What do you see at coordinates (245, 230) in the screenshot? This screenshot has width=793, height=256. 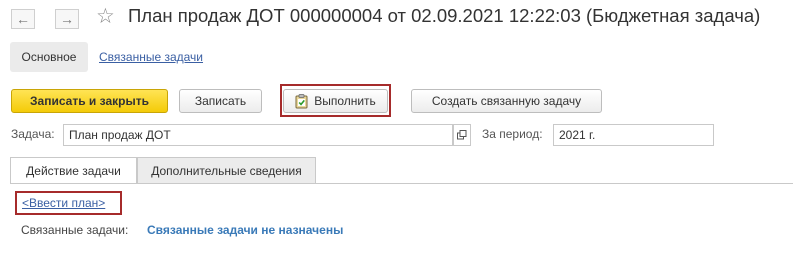 I see `related-tasks-status: Связанные задачи не назначены` at bounding box center [245, 230].